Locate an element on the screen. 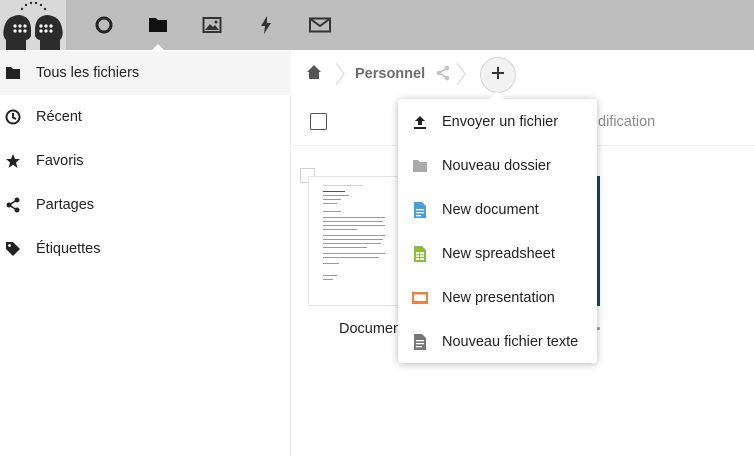 The width and height of the screenshot is (754, 456). clock-icon is located at coordinates (13, 117).